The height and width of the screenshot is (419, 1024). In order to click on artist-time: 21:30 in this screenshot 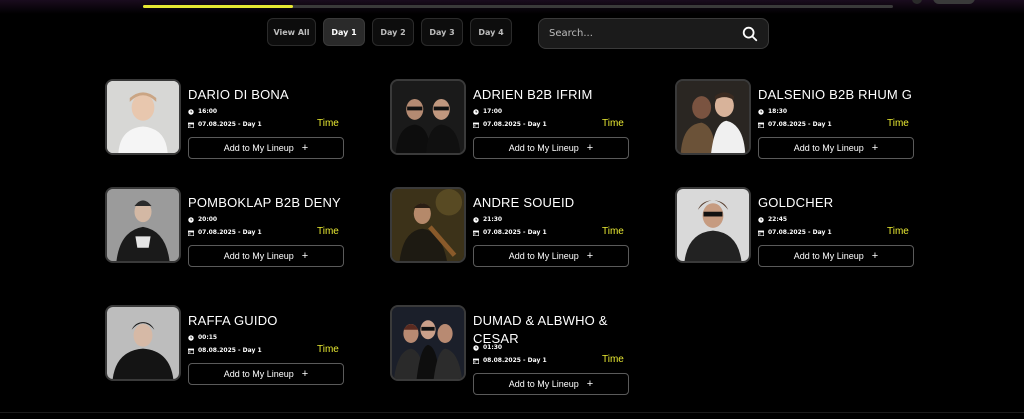, I will do `click(493, 219)`.